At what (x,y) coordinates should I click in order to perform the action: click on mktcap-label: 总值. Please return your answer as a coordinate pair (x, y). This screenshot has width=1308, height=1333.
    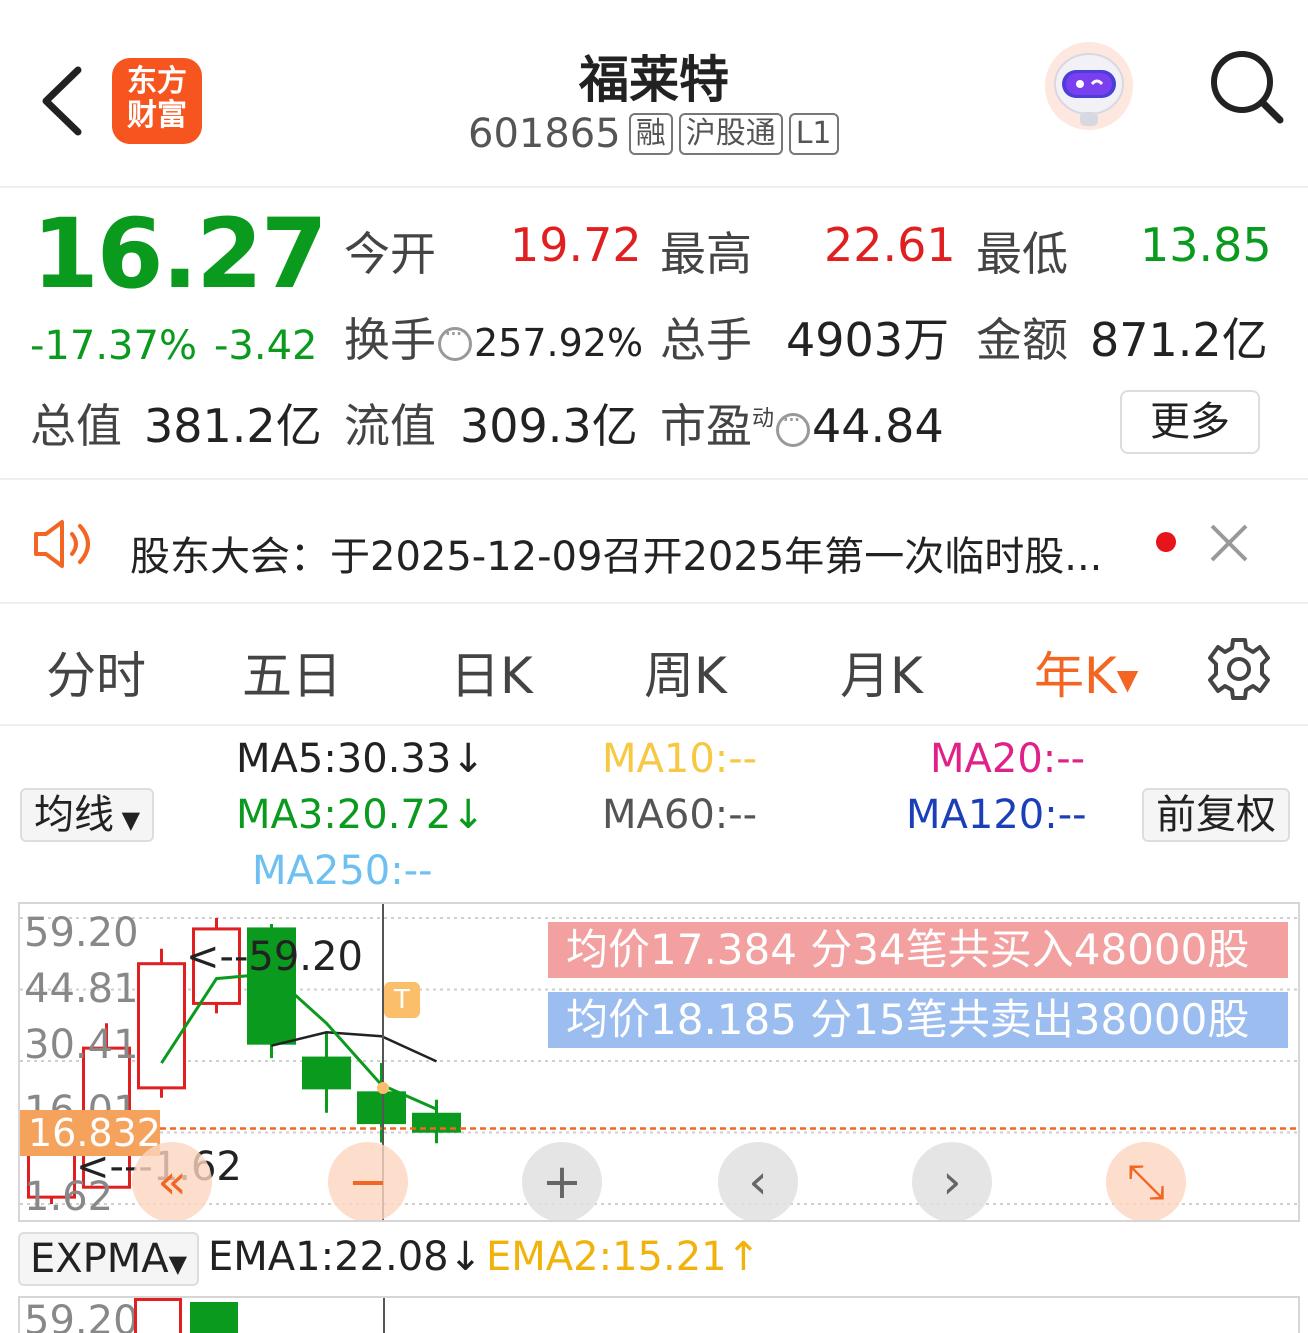
    Looking at the image, I should click on (76, 426).